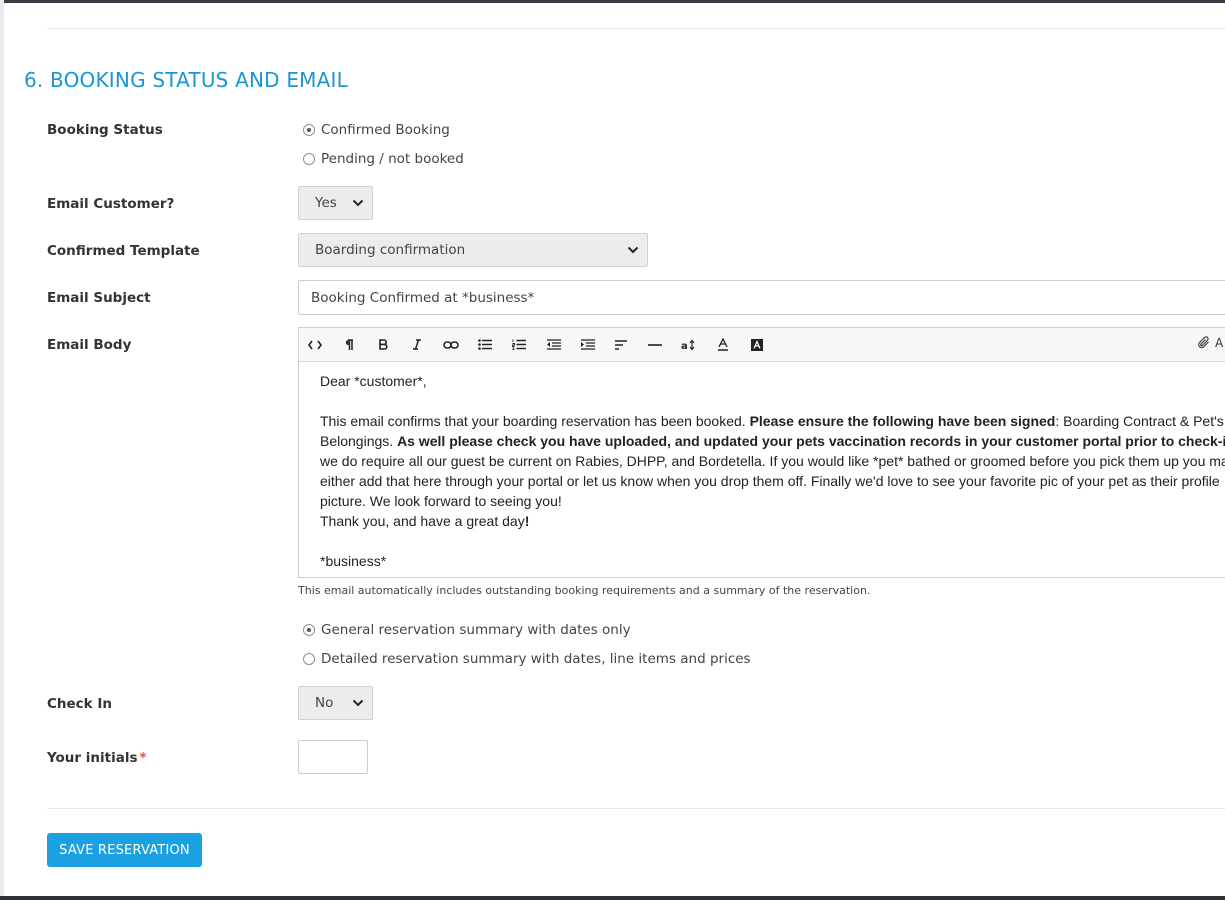 The height and width of the screenshot is (900, 1225). Describe the element at coordinates (587, 344) in the screenshot. I see `indent-icon` at that location.